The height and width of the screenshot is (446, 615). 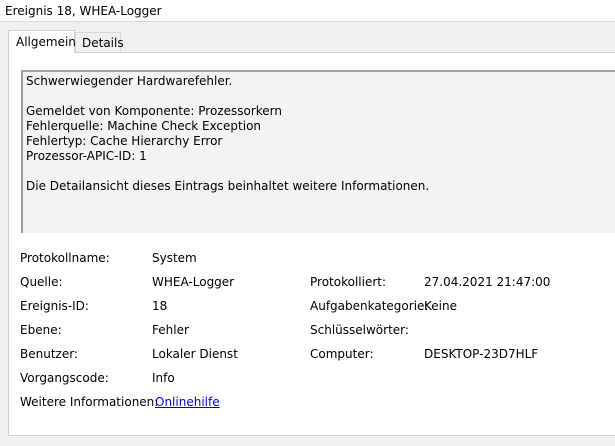 I want to click on schluesselwoerter-label: Schlüsselwörter:, so click(x=359, y=330).